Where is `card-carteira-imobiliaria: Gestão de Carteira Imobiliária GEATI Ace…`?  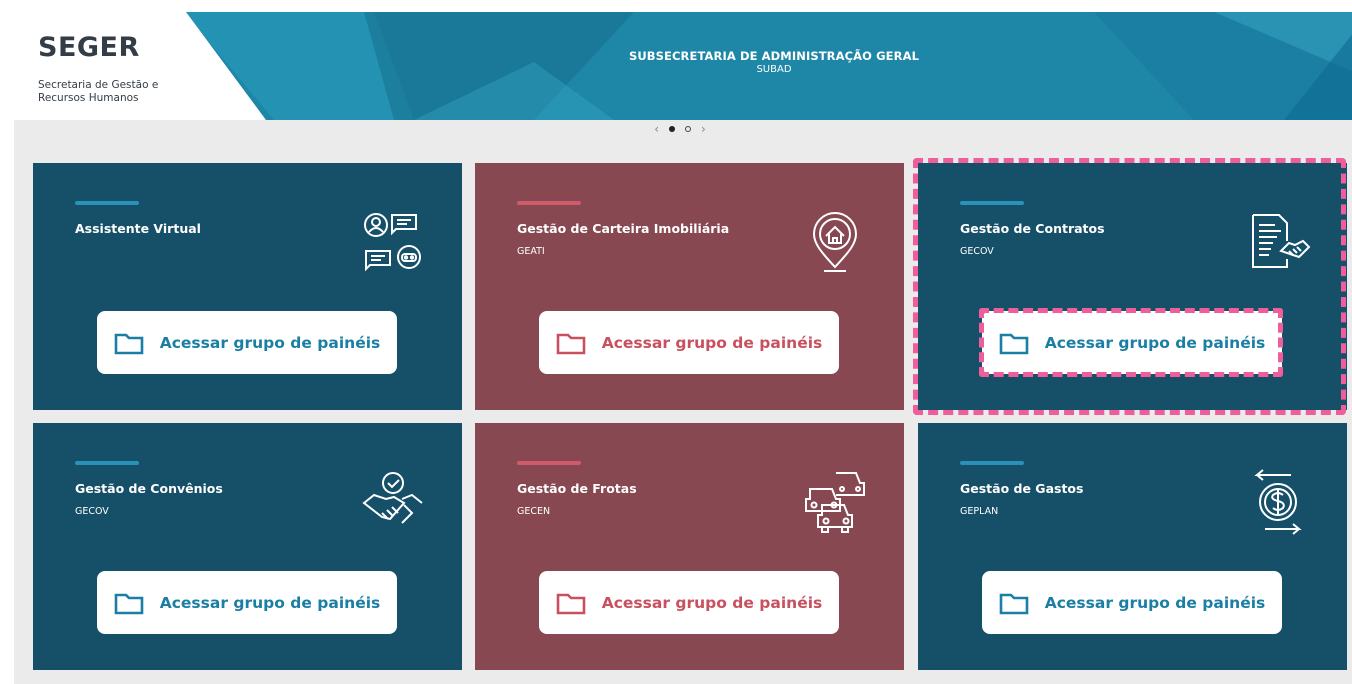 card-carteira-imobiliaria: Gestão de Carteira Imobiliária GEATI Ace… is located at coordinates (689, 286).